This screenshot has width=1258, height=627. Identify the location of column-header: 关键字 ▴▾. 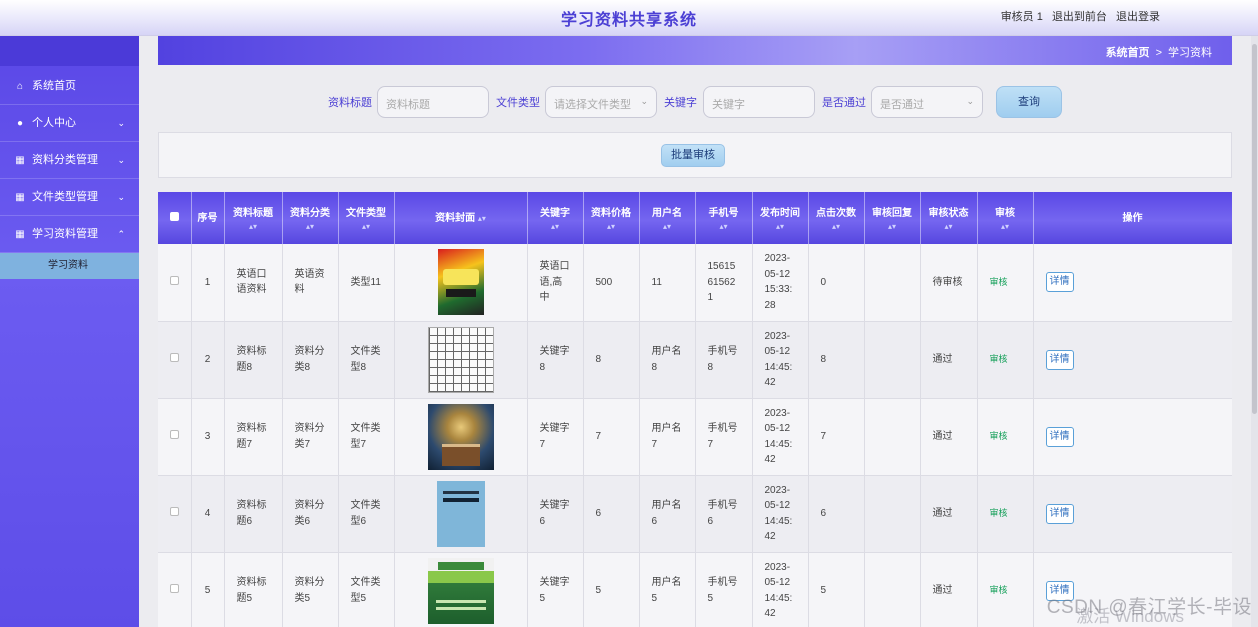
(555, 218).